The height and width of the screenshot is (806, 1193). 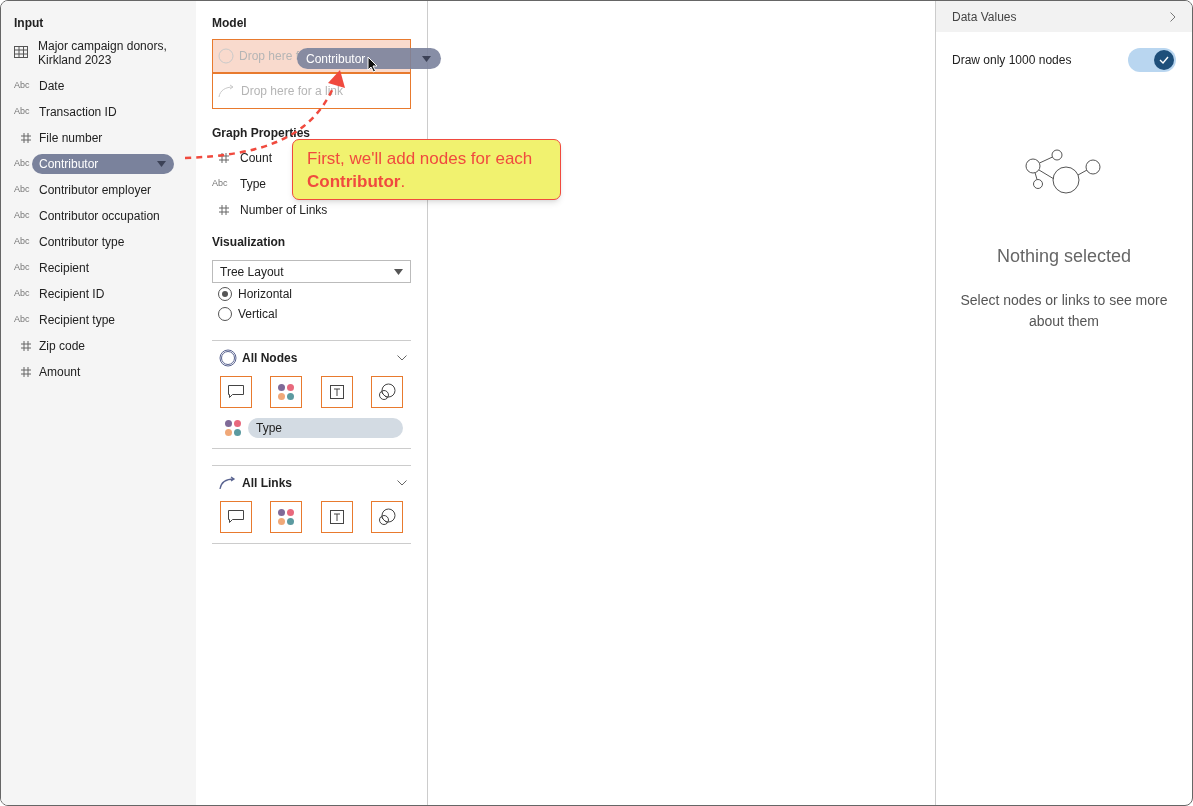 What do you see at coordinates (265, 294) in the screenshot?
I see `radio-label: Horizontal` at bounding box center [265, 294].